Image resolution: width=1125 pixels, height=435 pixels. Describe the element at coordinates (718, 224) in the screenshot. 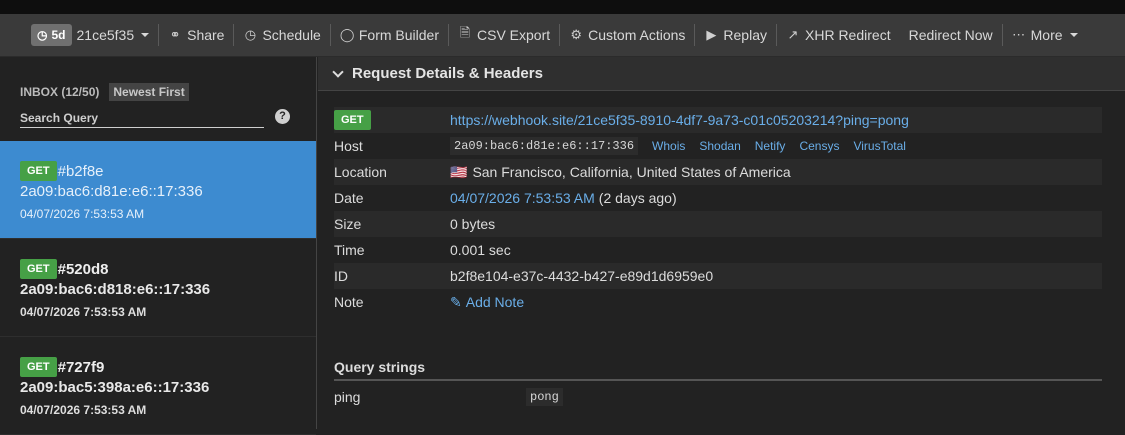

I see `size-row: Size 0 bytes` at that location.